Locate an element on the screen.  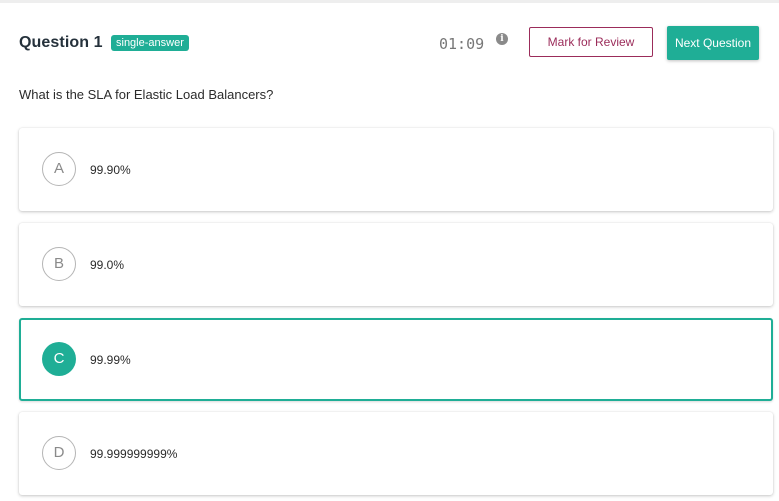
option-letter: B is located at coordinates (59, 264).